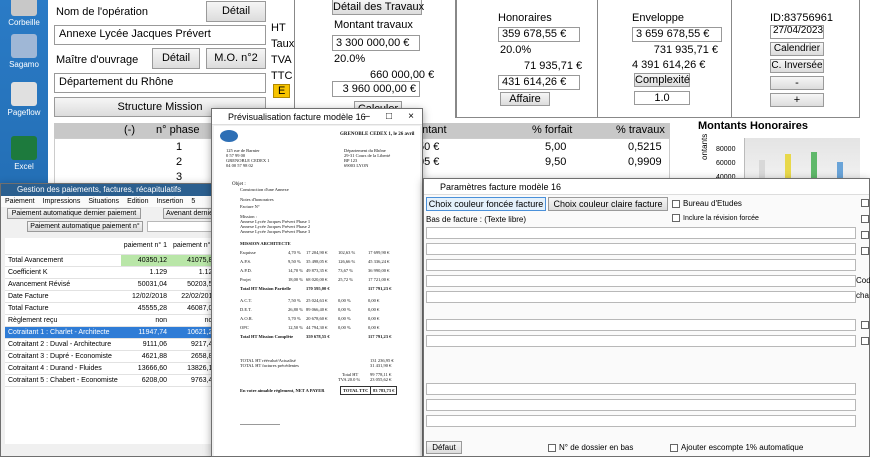 This screenshot has width=870, height=457. What do you see at coordinates (608, 204) in the screenshot?
I see `light-color-button: Choix couleur claire facture` at bounding box center [608, 204].